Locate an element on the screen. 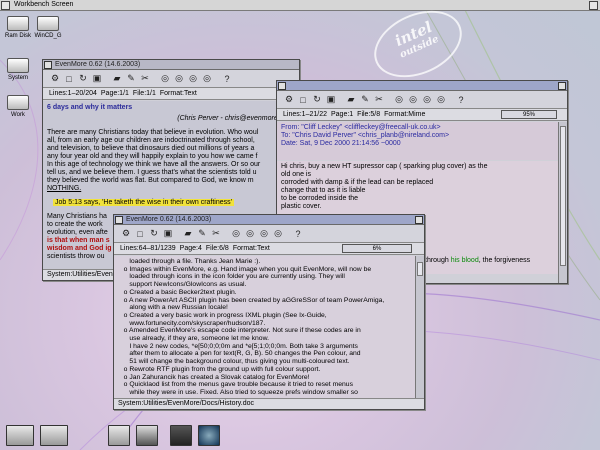 This screenshot has width=600, height=450. text-line: to be corroded inside the is located at coordinates (320, 198).